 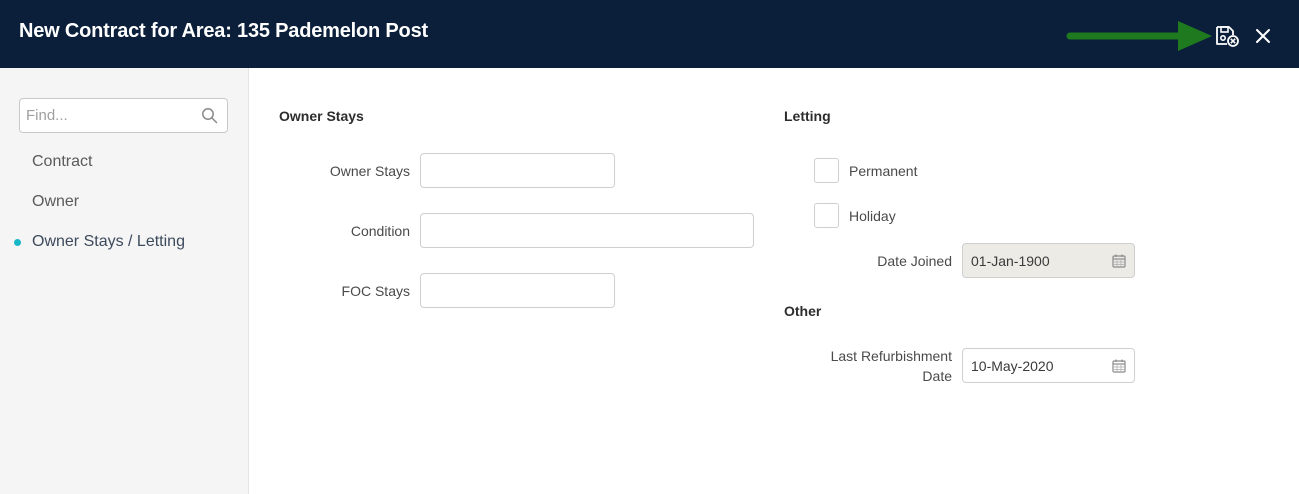 What do you see at coordinates (321, 116) in the screenshot?
I see `owner-stays-section-title: Owner Stays` at bounding box center [321, 116].